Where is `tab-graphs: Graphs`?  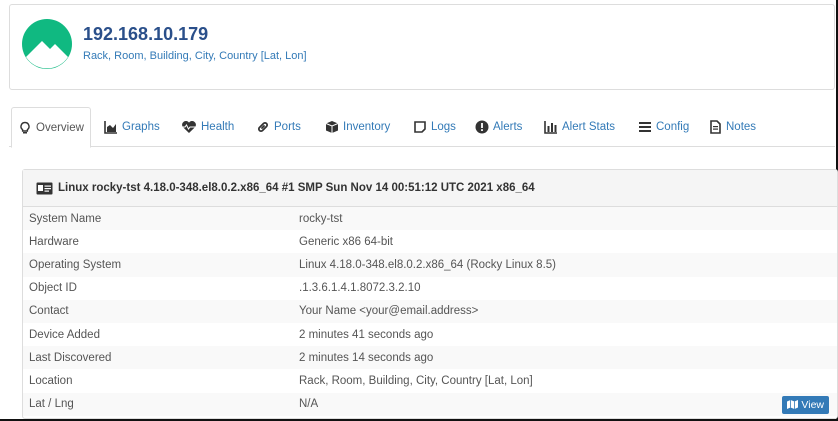
tab-graphs: Graphs is located at coordinates (132, 127).